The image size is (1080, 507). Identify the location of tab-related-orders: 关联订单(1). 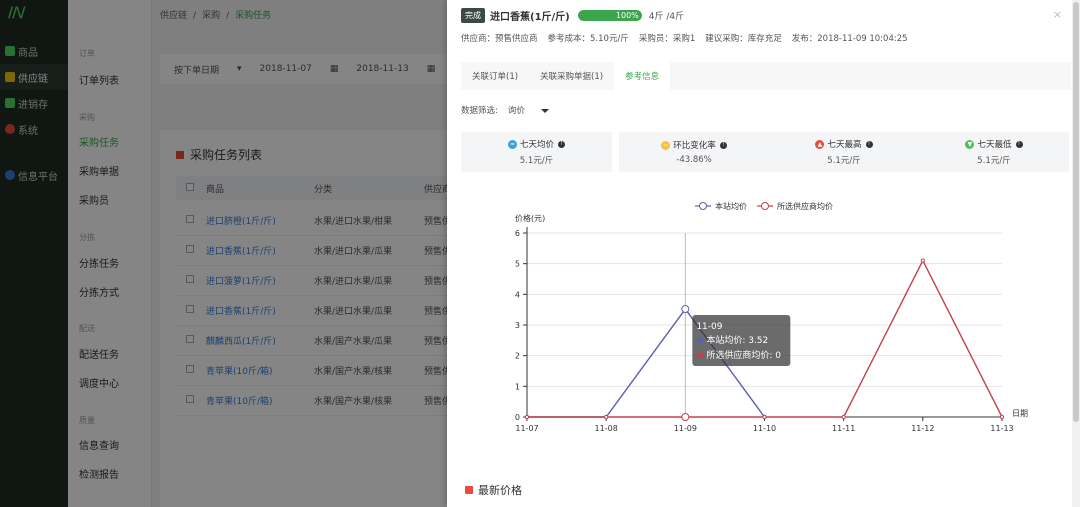
(495, 76).